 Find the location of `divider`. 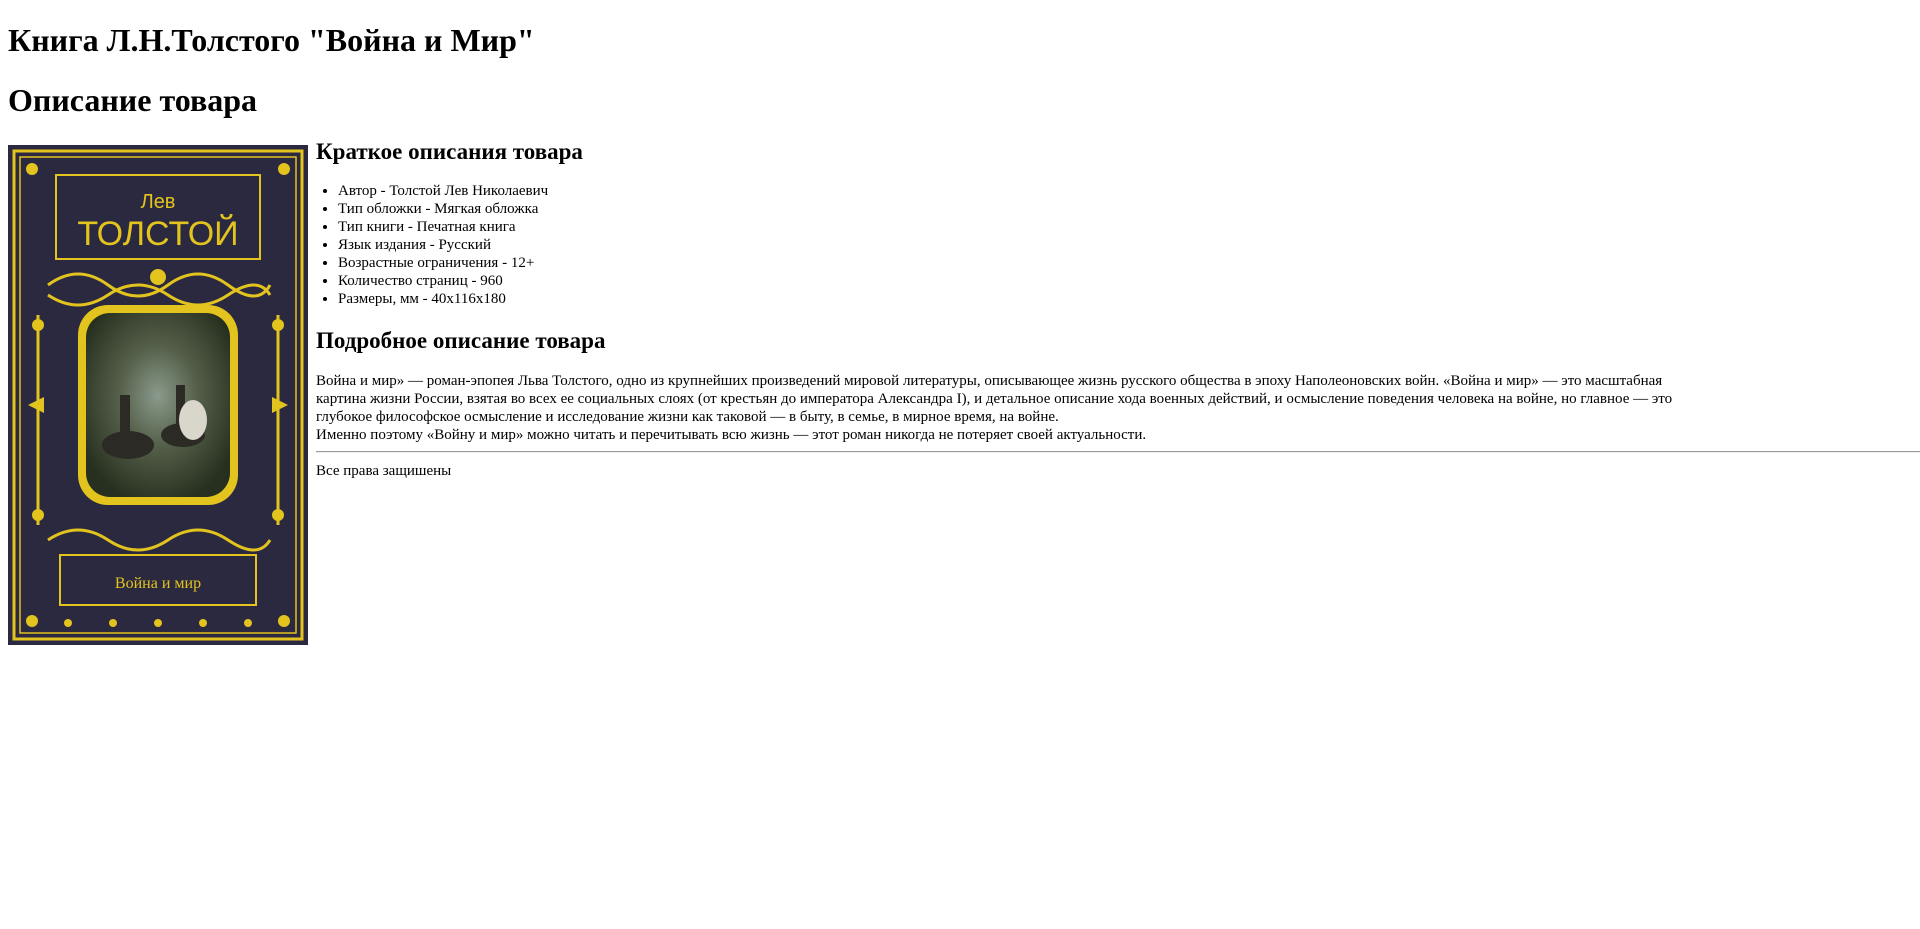

divider is located at coordinates (1118, 452).